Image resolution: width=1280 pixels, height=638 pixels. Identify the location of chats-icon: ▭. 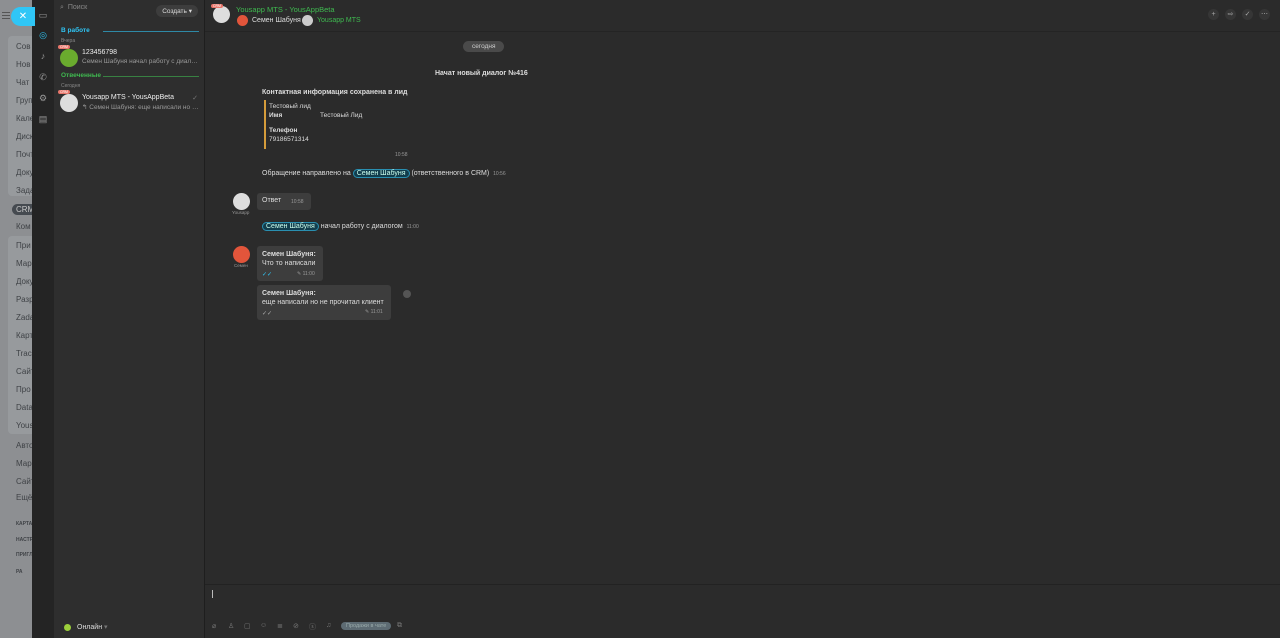
(43, 16).